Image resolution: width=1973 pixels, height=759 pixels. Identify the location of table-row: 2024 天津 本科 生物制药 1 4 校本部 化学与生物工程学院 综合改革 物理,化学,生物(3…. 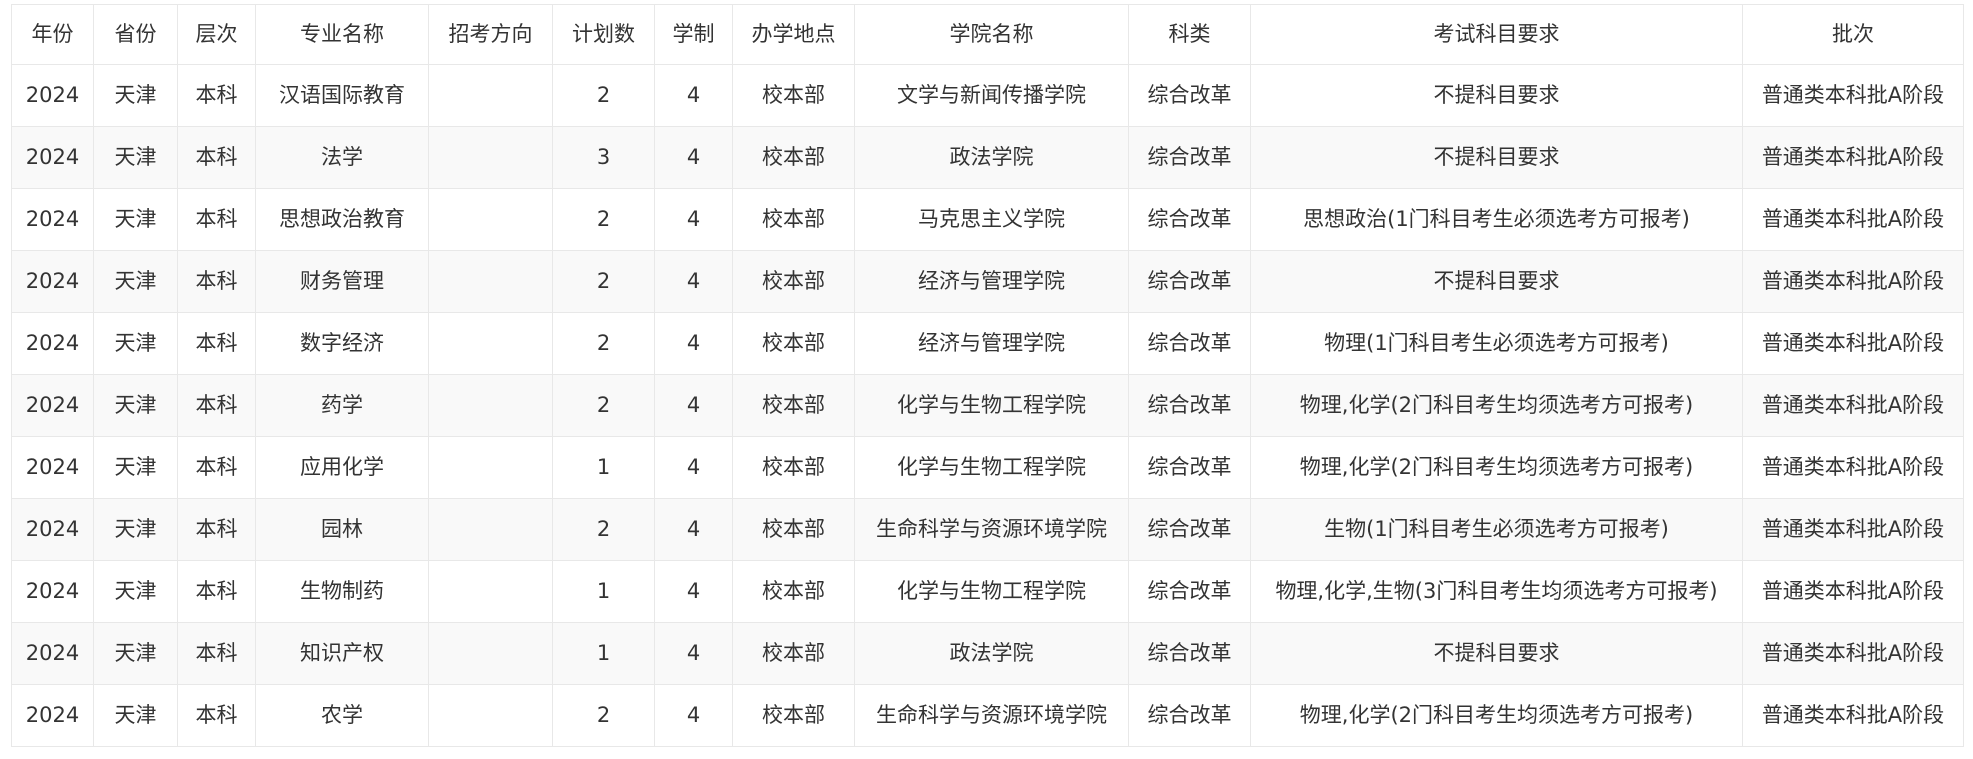
(987, 591).